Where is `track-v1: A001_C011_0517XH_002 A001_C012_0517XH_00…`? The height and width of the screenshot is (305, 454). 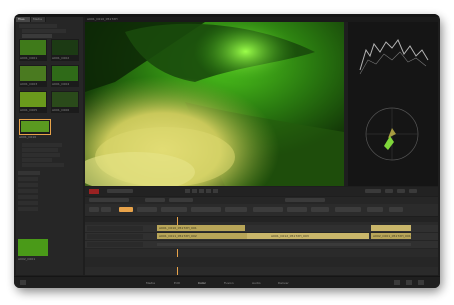
track-v1: A001_C011_0517XH_002 A001_C012_0517XH_00… is located at coordinates (261, 237).